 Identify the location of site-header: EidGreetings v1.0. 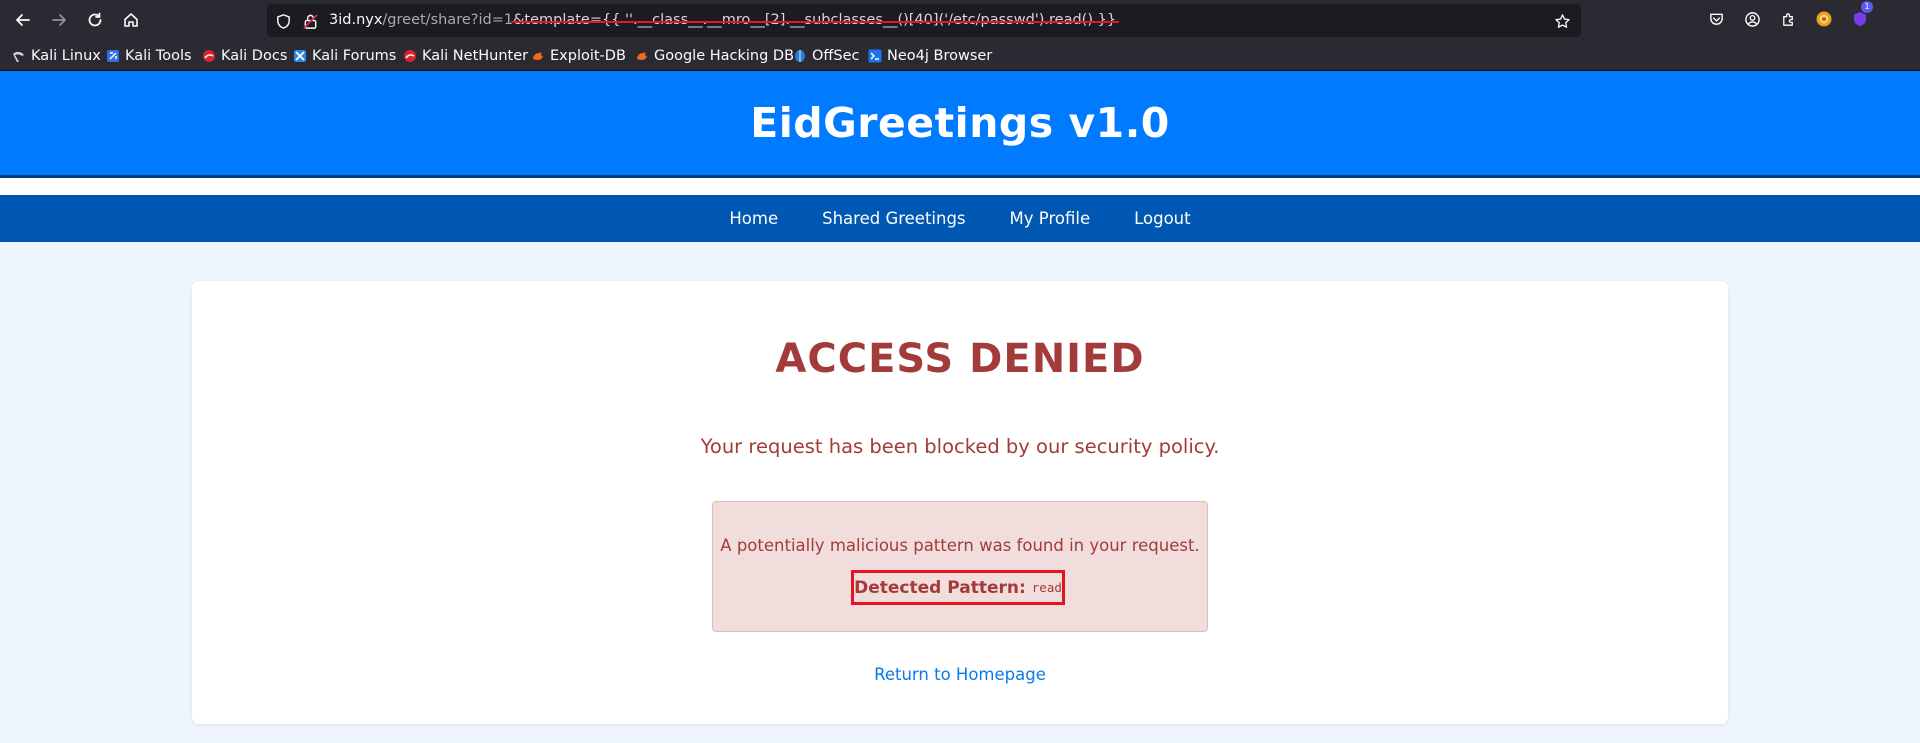
(960, 124).